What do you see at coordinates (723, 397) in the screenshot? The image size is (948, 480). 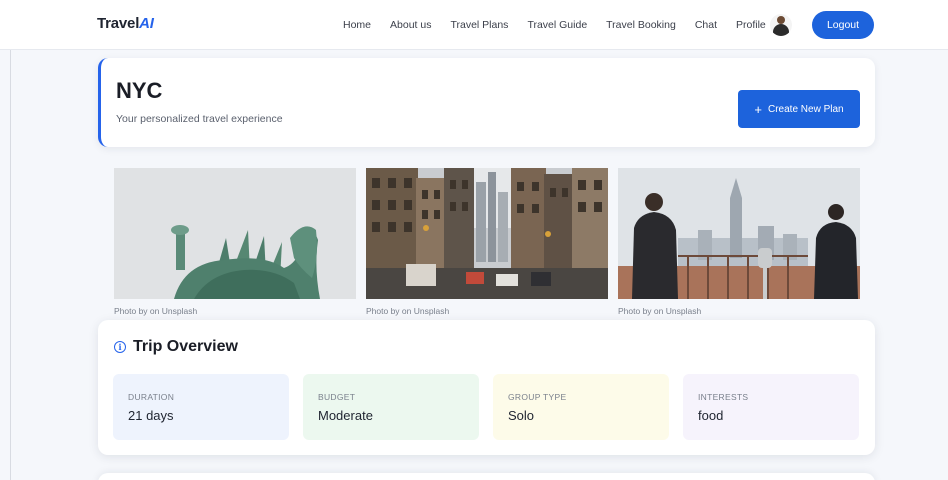 I see `stat-interests-label: INTERESTS` at bounding box center [723, 397].